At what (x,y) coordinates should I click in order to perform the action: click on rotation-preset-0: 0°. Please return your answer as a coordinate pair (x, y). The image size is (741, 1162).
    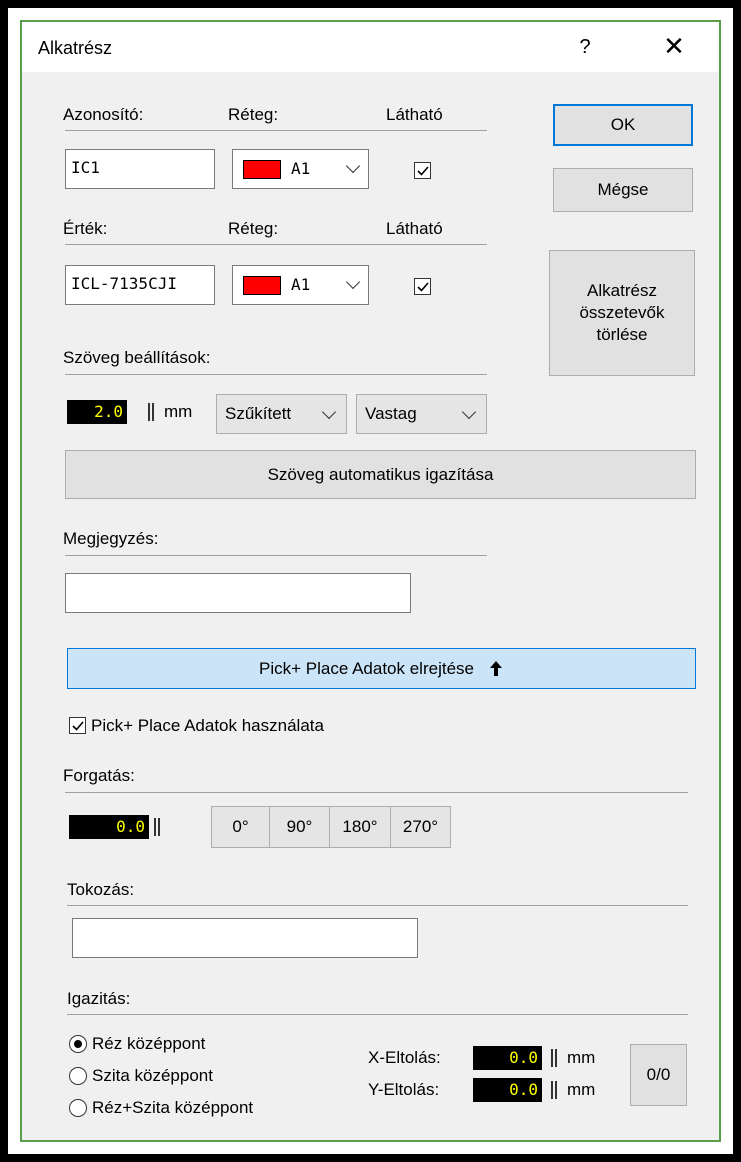
    Looking at the image, I should click on (240, 827).